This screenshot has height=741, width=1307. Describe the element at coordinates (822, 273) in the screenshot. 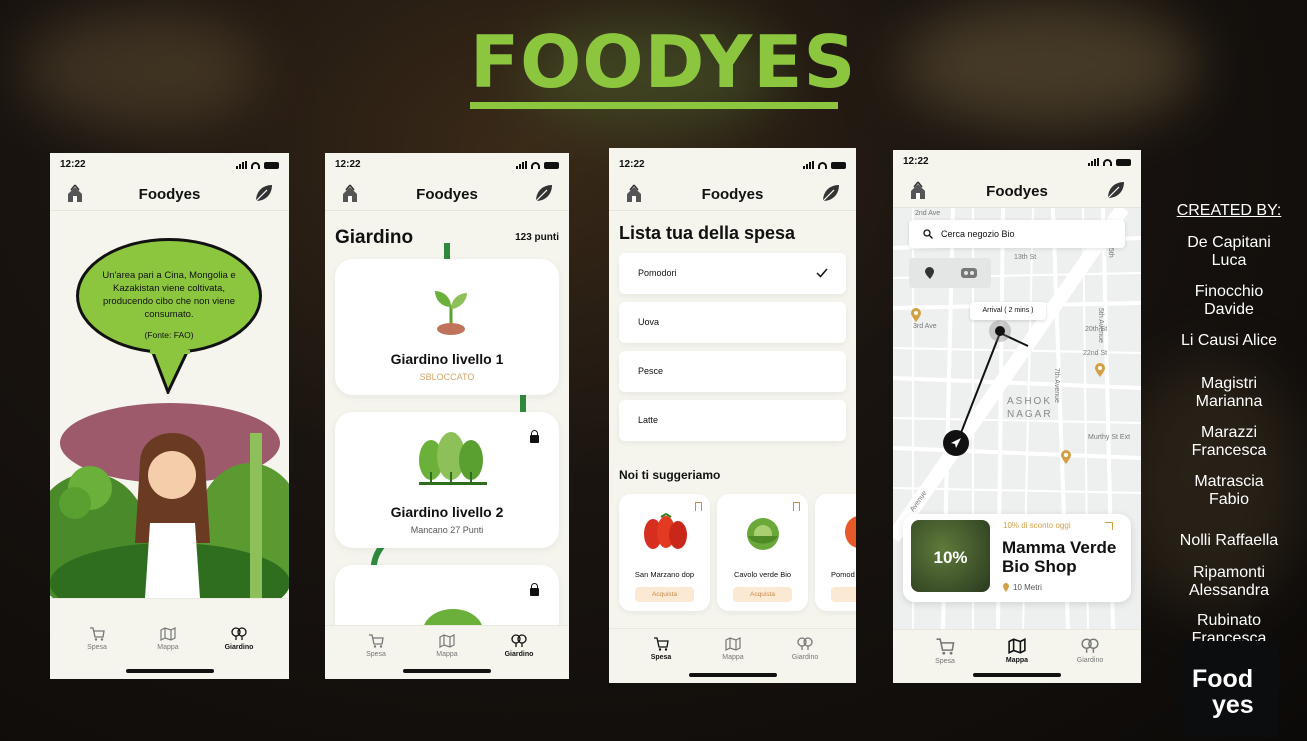

I see `check-icon` at that location.